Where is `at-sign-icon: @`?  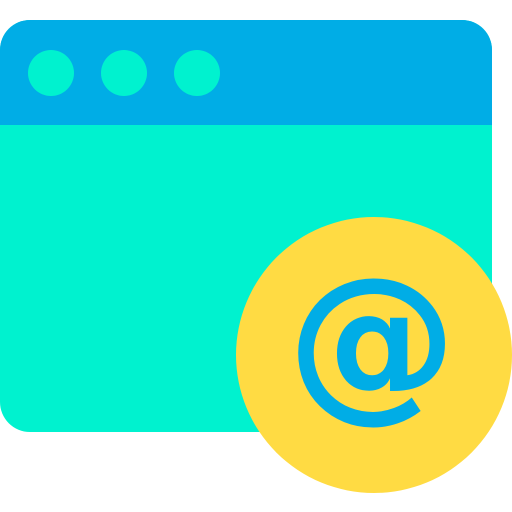
at-sign-icon: @ is located at coordinates (372, 340).